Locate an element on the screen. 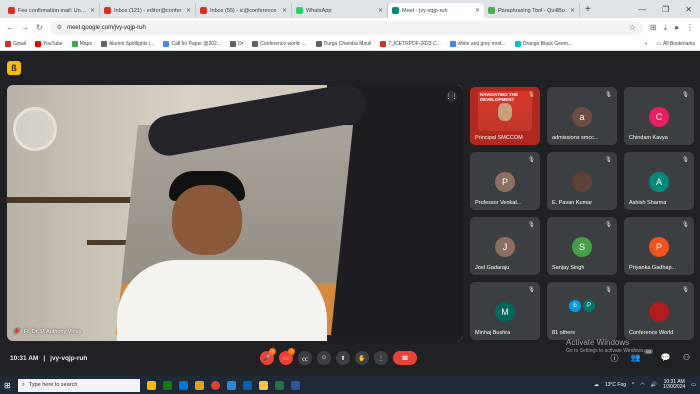 The image size is (700, 394). reload-icon: ↻ is located at coordinates (39, 27).